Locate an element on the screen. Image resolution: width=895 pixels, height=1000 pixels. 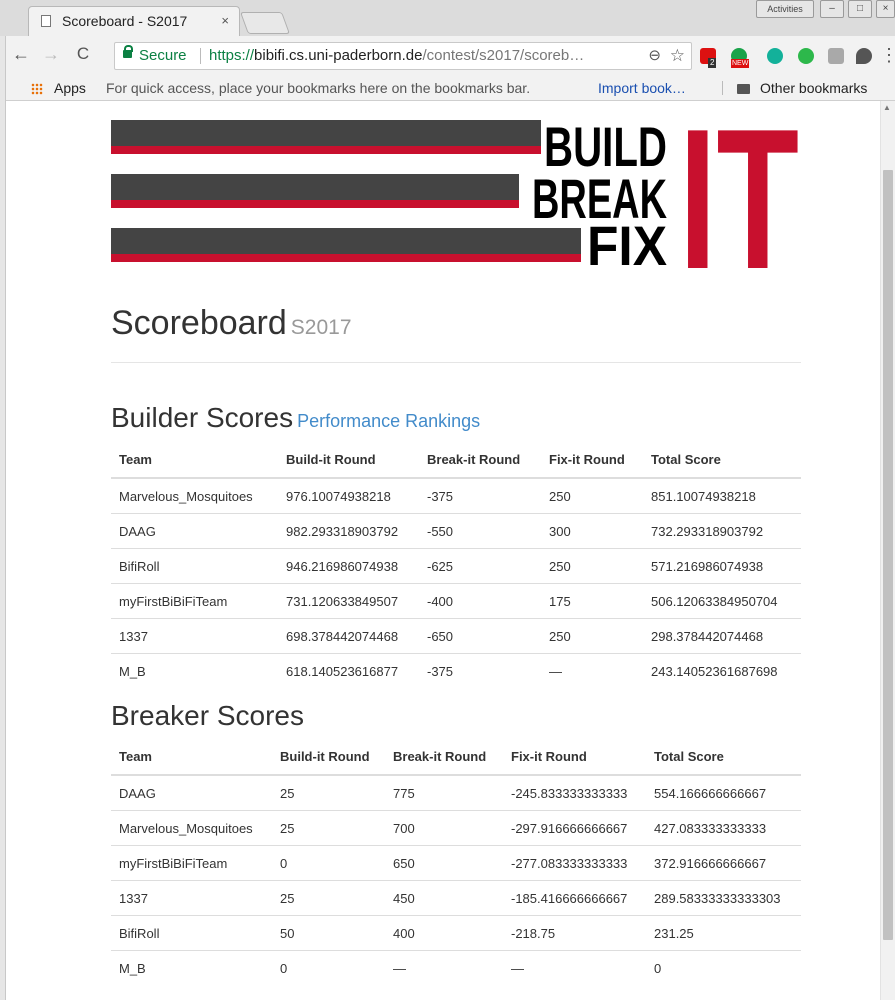
bookmarks-divider is located at coordinates (722, 88).